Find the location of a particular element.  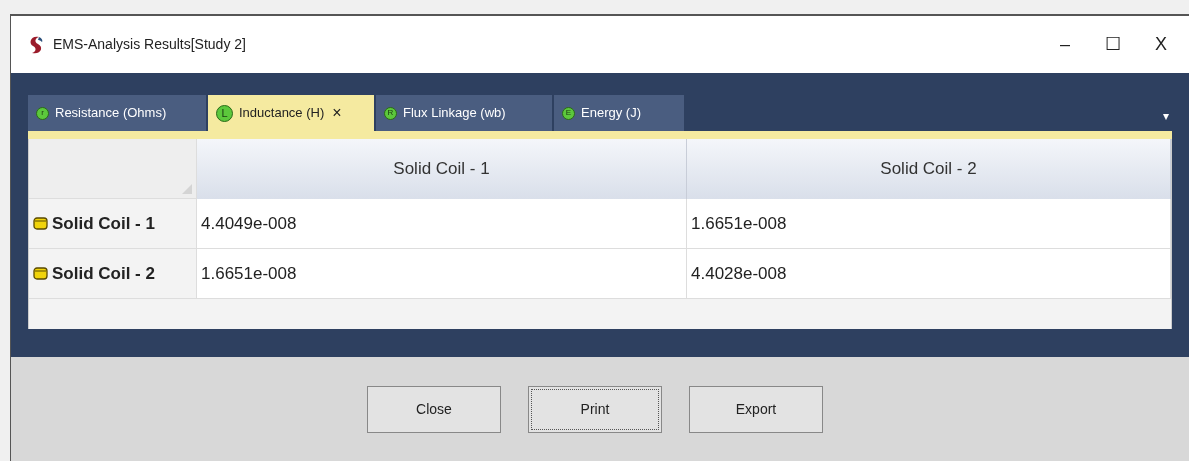

column-header: Solid Coil - 2 is located at coordinates (929, 169).